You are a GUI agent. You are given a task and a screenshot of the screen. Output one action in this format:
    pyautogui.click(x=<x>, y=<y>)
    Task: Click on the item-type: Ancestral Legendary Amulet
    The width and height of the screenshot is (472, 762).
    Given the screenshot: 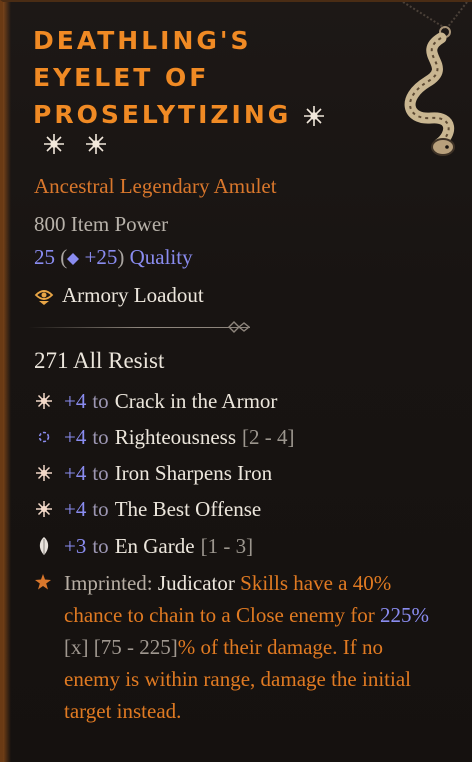 What is the action you would take?
    pyautogui.click(x=155, y=186)
    